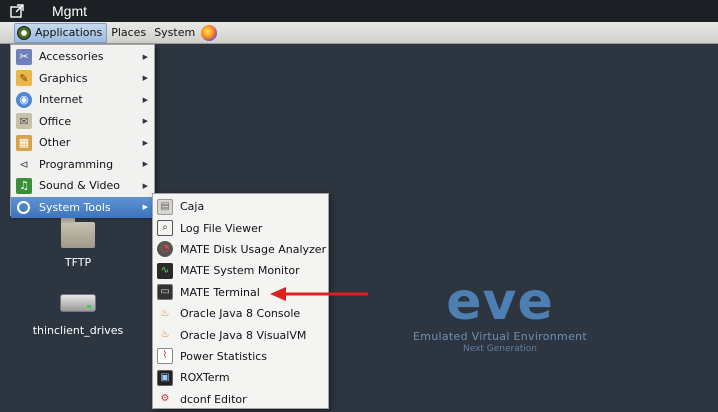 The image size is (718, 412). What do you see at coordinates (500, 302) in the screenshot?
I see `logo-word: eve` at bounding box center [500, 302].